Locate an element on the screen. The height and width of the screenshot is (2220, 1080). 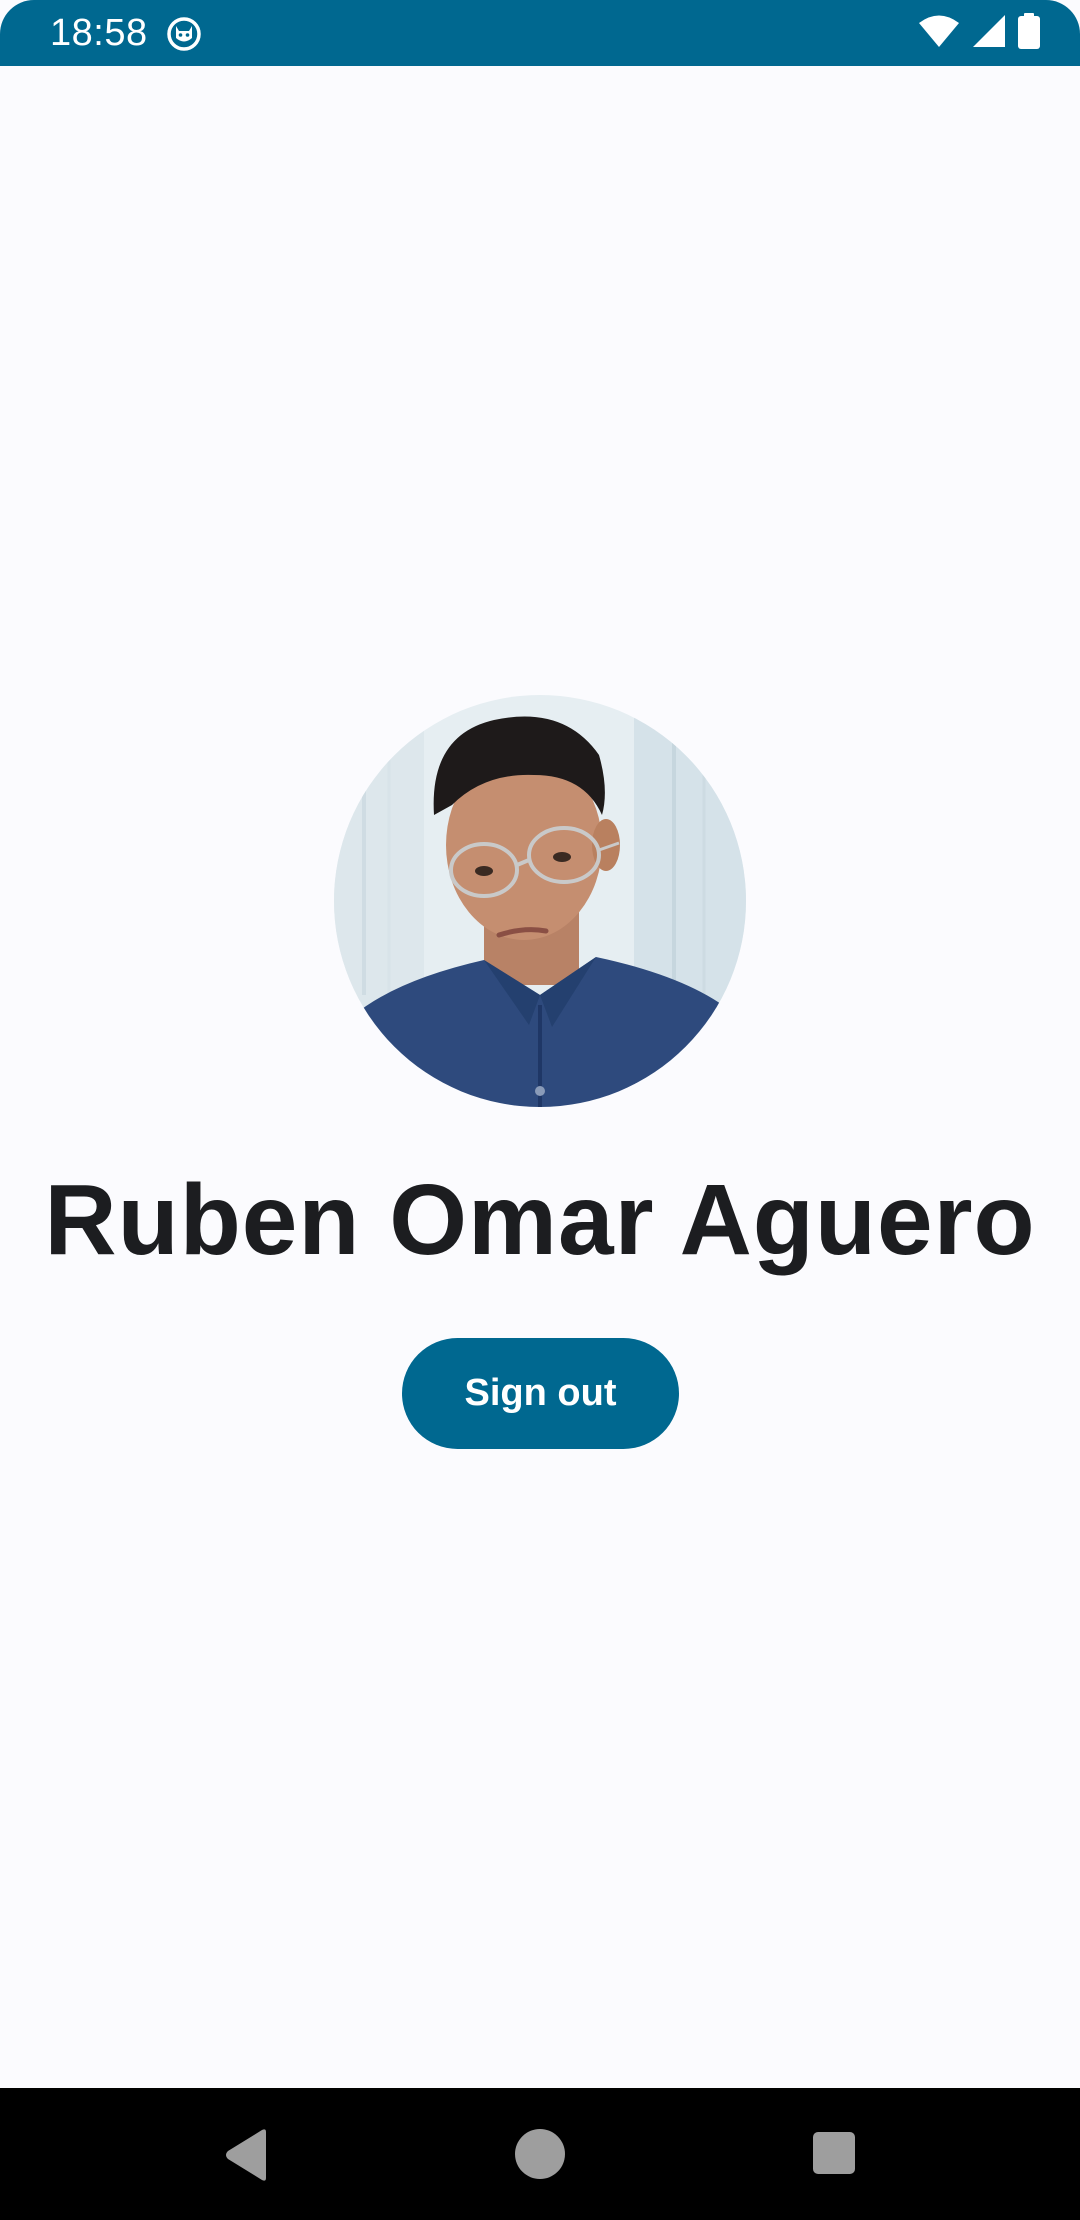
navigation-bar is located at coordinates (540, 2154).